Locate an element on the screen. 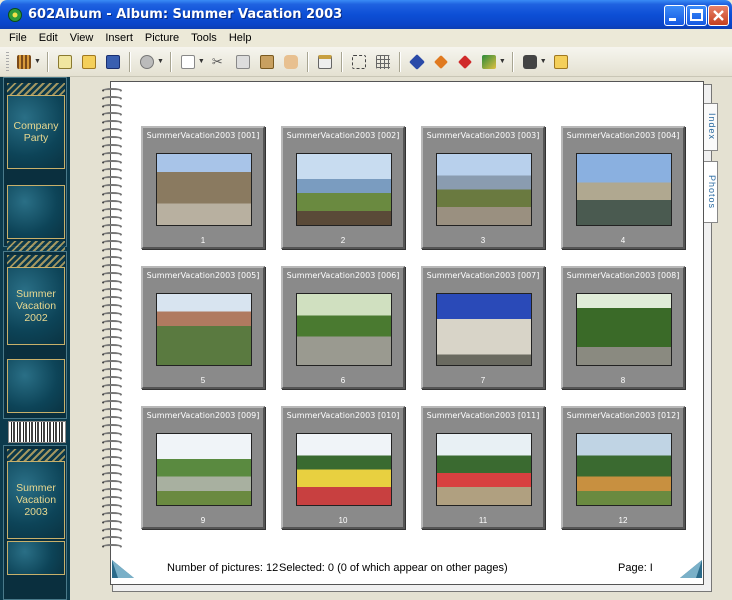 Image resolution: width=732 pixels, height=600 pixels. photo-card: SummerVacation2003 [012] 12 is located at coordinates (623, 467).